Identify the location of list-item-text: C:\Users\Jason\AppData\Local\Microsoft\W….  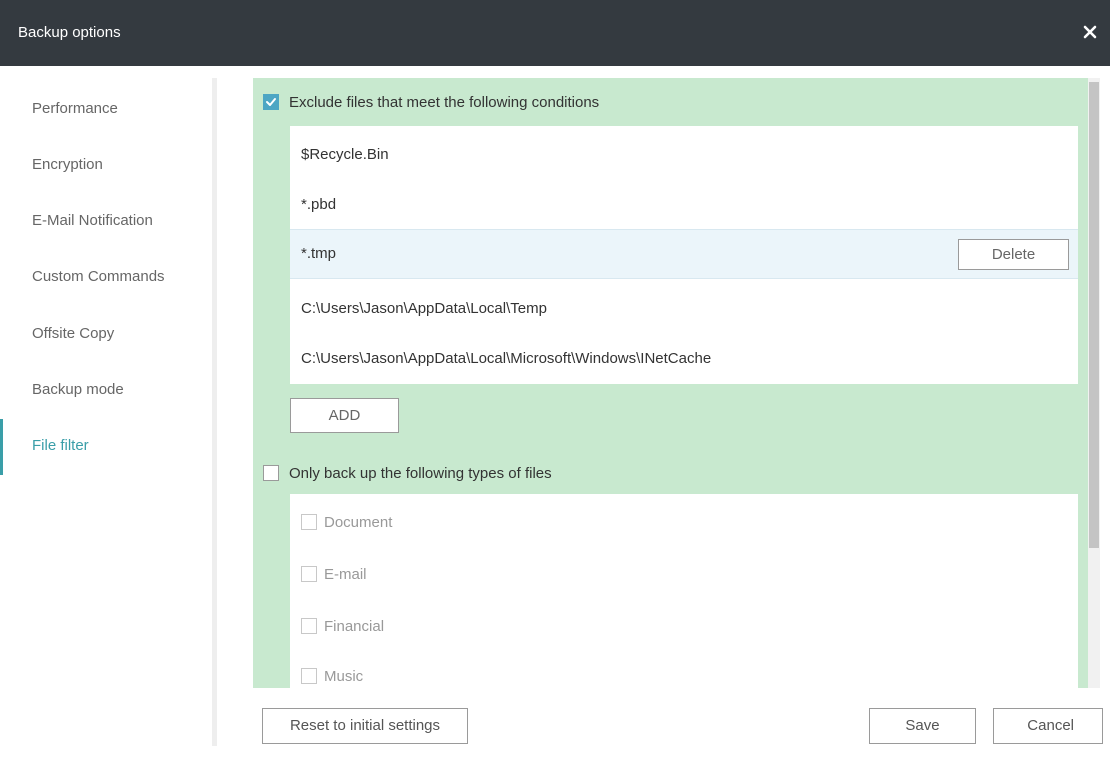
(506, 358).